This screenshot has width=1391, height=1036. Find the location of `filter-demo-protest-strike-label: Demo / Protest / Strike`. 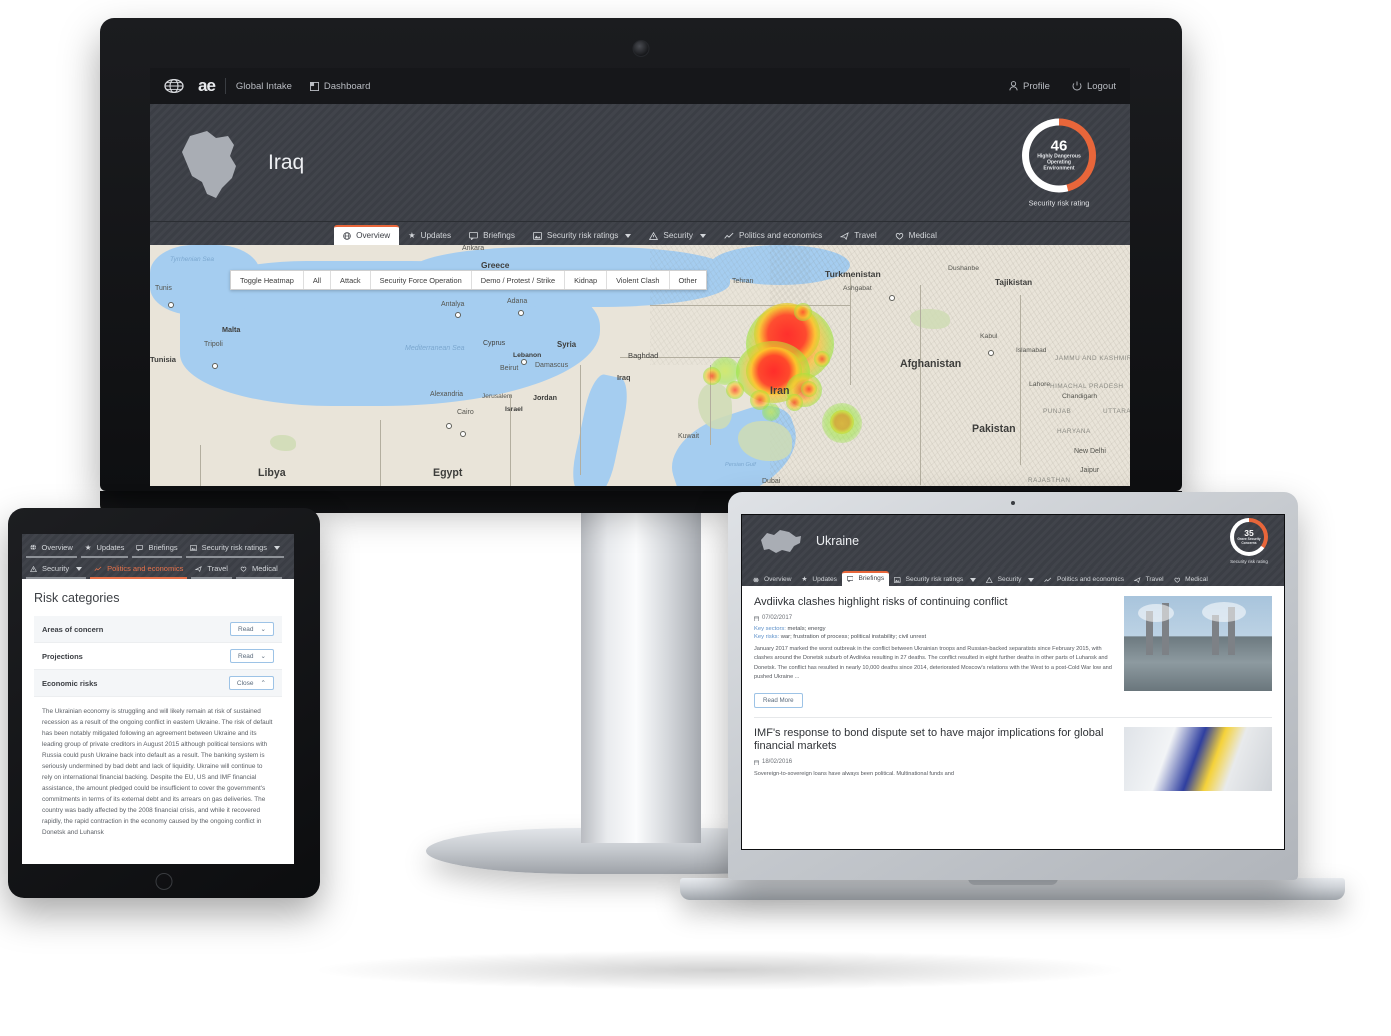

filter-demo-protest-strike-label: Demo / Protest / Strike is located at coordinates (518, 280).